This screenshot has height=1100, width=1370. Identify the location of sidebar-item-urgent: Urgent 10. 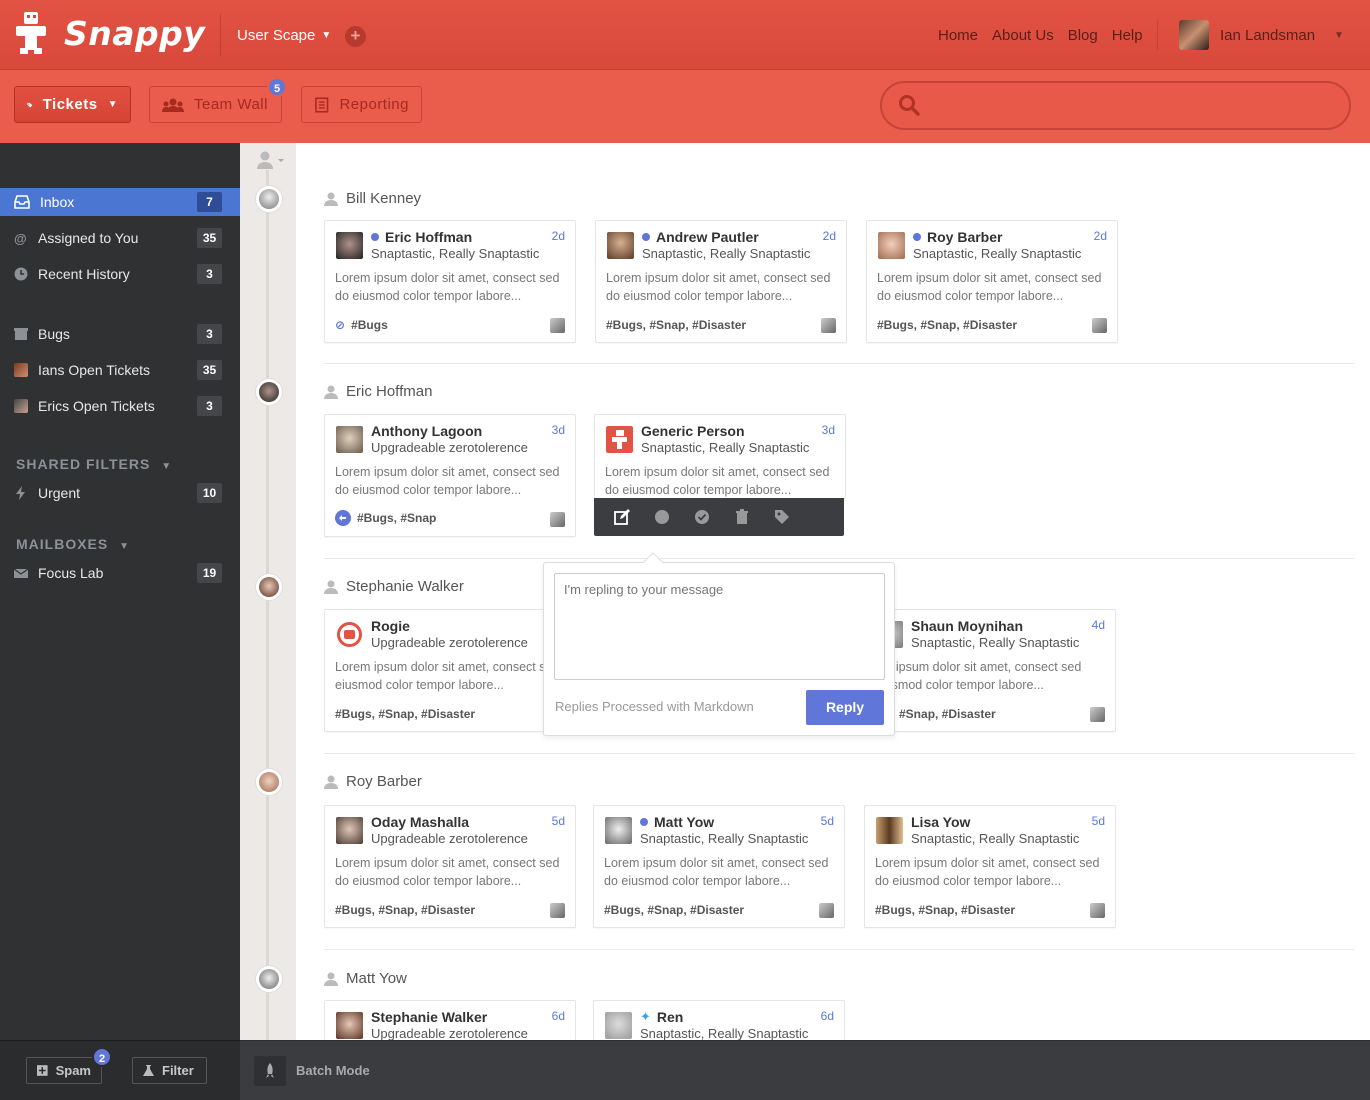
(120, 493).